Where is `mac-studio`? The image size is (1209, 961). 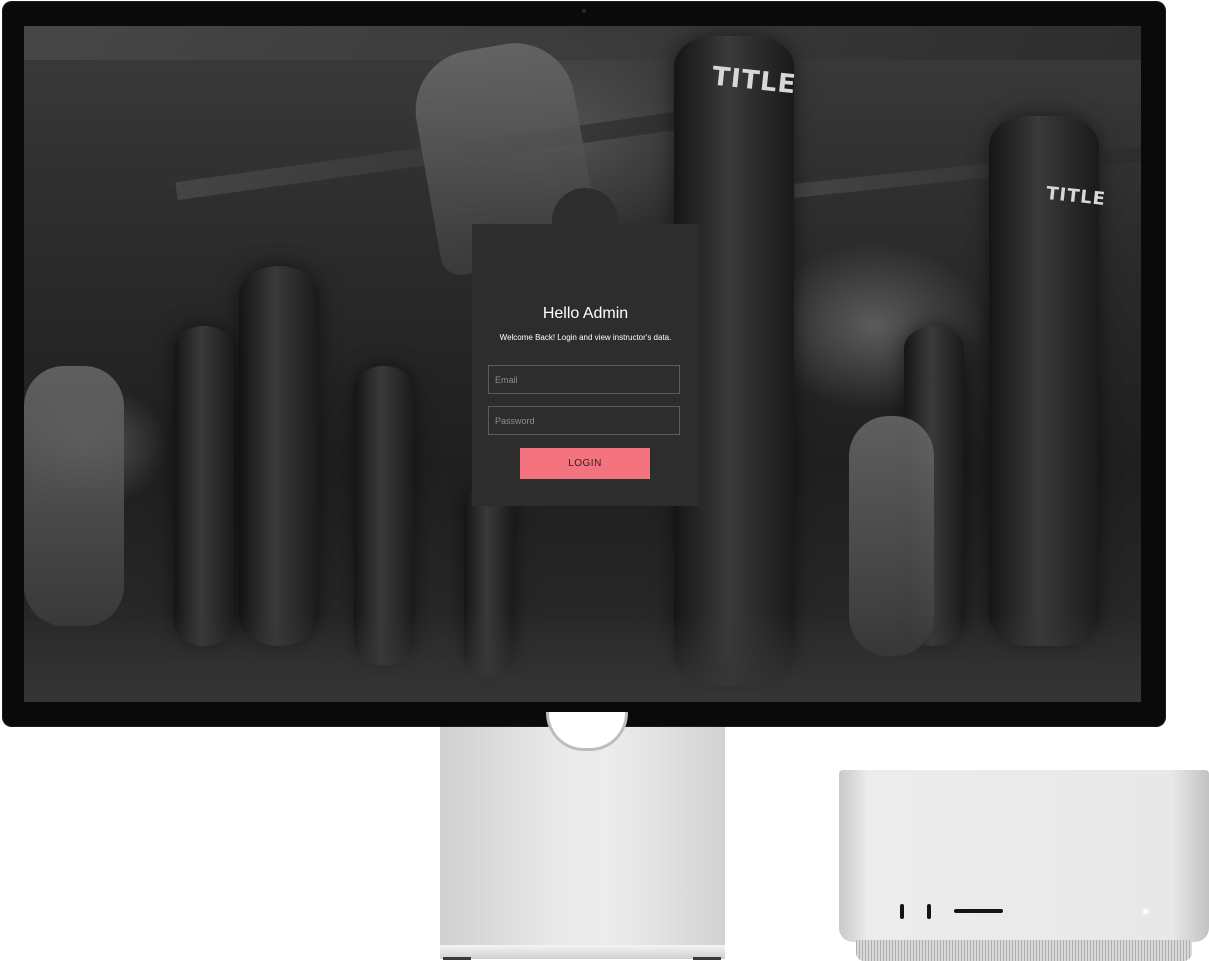 mac-studio is located at coordinates (1024, 856).